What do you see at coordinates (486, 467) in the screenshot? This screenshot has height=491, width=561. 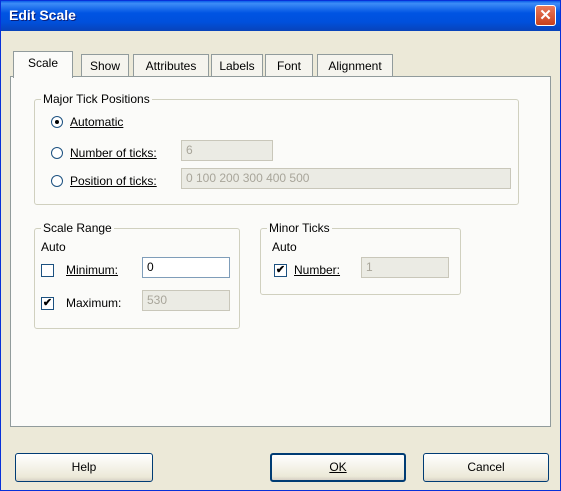 I see `cancel-button: Cancel` at bounding box center [486, 467].